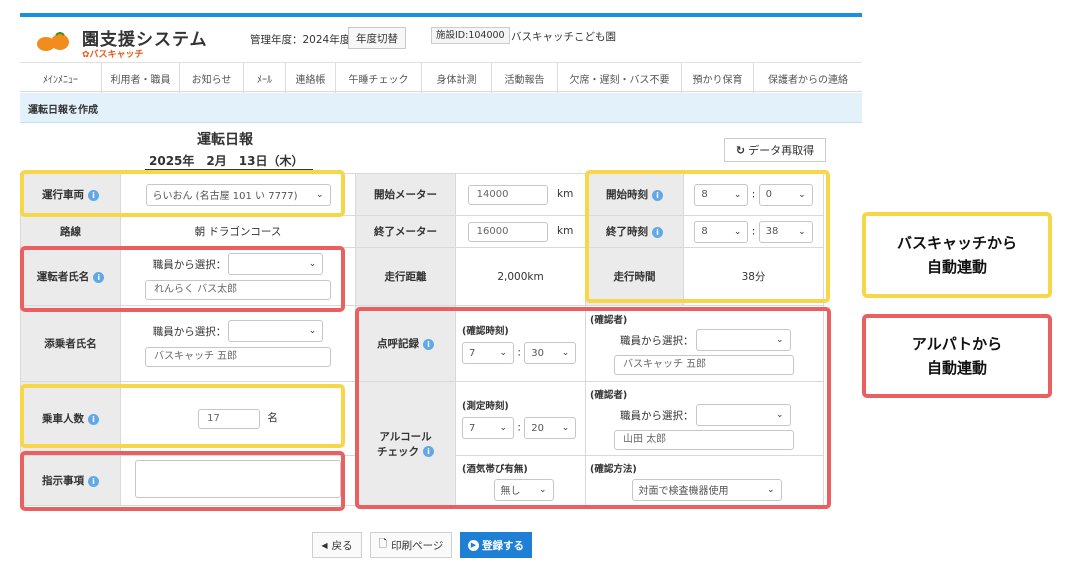 This screenshot has width=1080, height=566. I want to click on report-date: 2025年 2月 13日（木）, so click(229, 161).